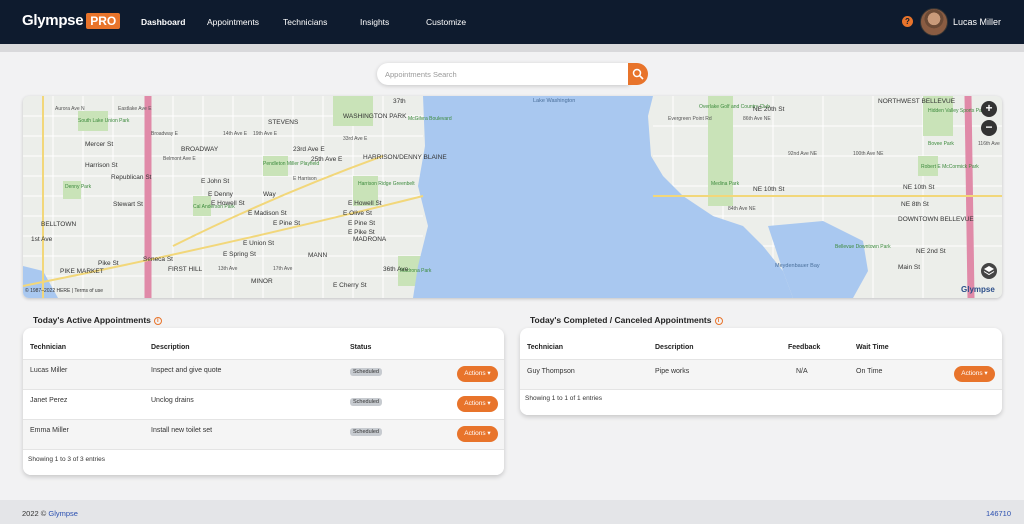 This screenshot has width=1024, height=524. Describe the element at coordinates (355, 139) in the screenshot. I see `map-label-33rd: 33rd Ave E` at that location.